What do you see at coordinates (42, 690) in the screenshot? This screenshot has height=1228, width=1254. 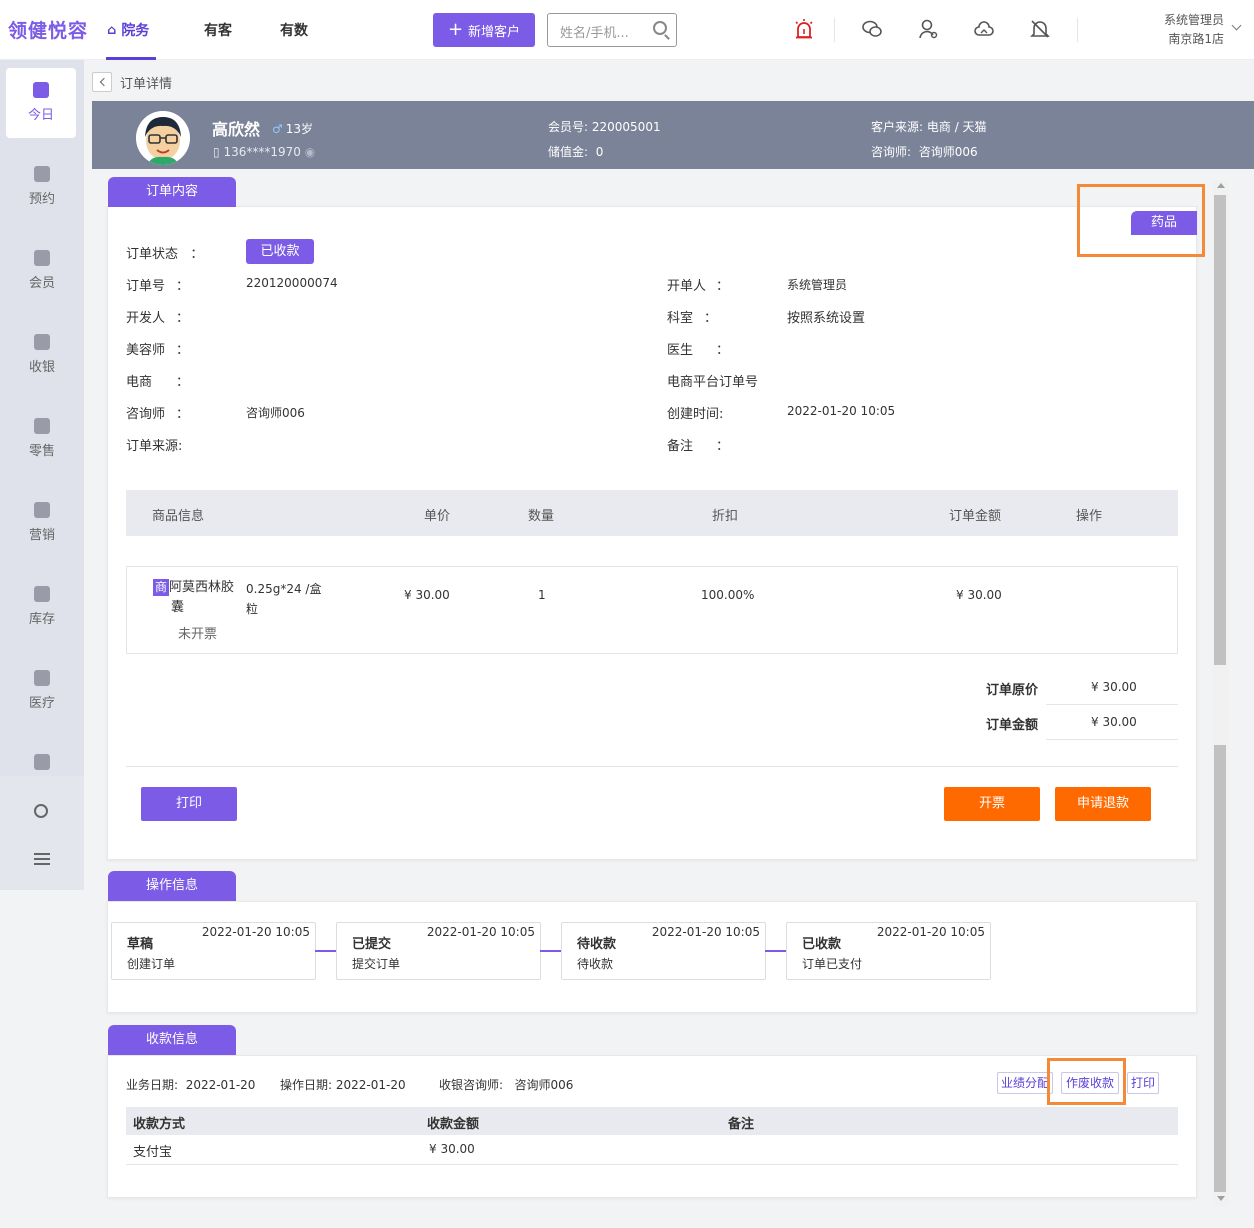 I see `sidebar-item-medical: 医疗` at bounding box center [42, 690].